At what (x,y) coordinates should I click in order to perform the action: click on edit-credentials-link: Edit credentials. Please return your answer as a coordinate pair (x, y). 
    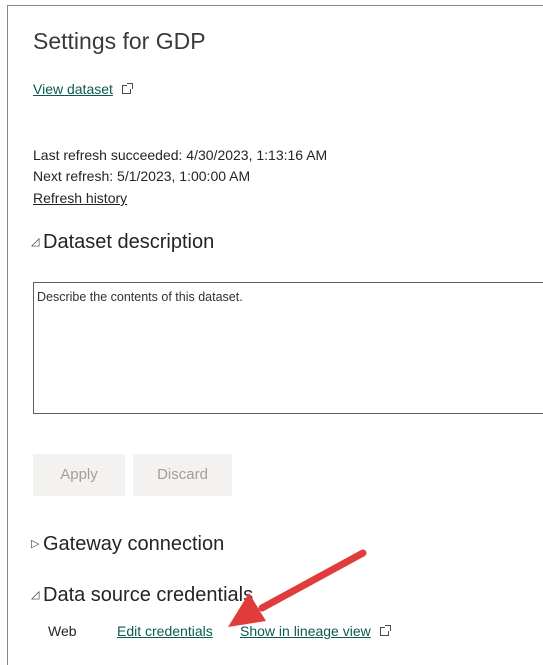
    Looking at the image, I should click on (165, 631).